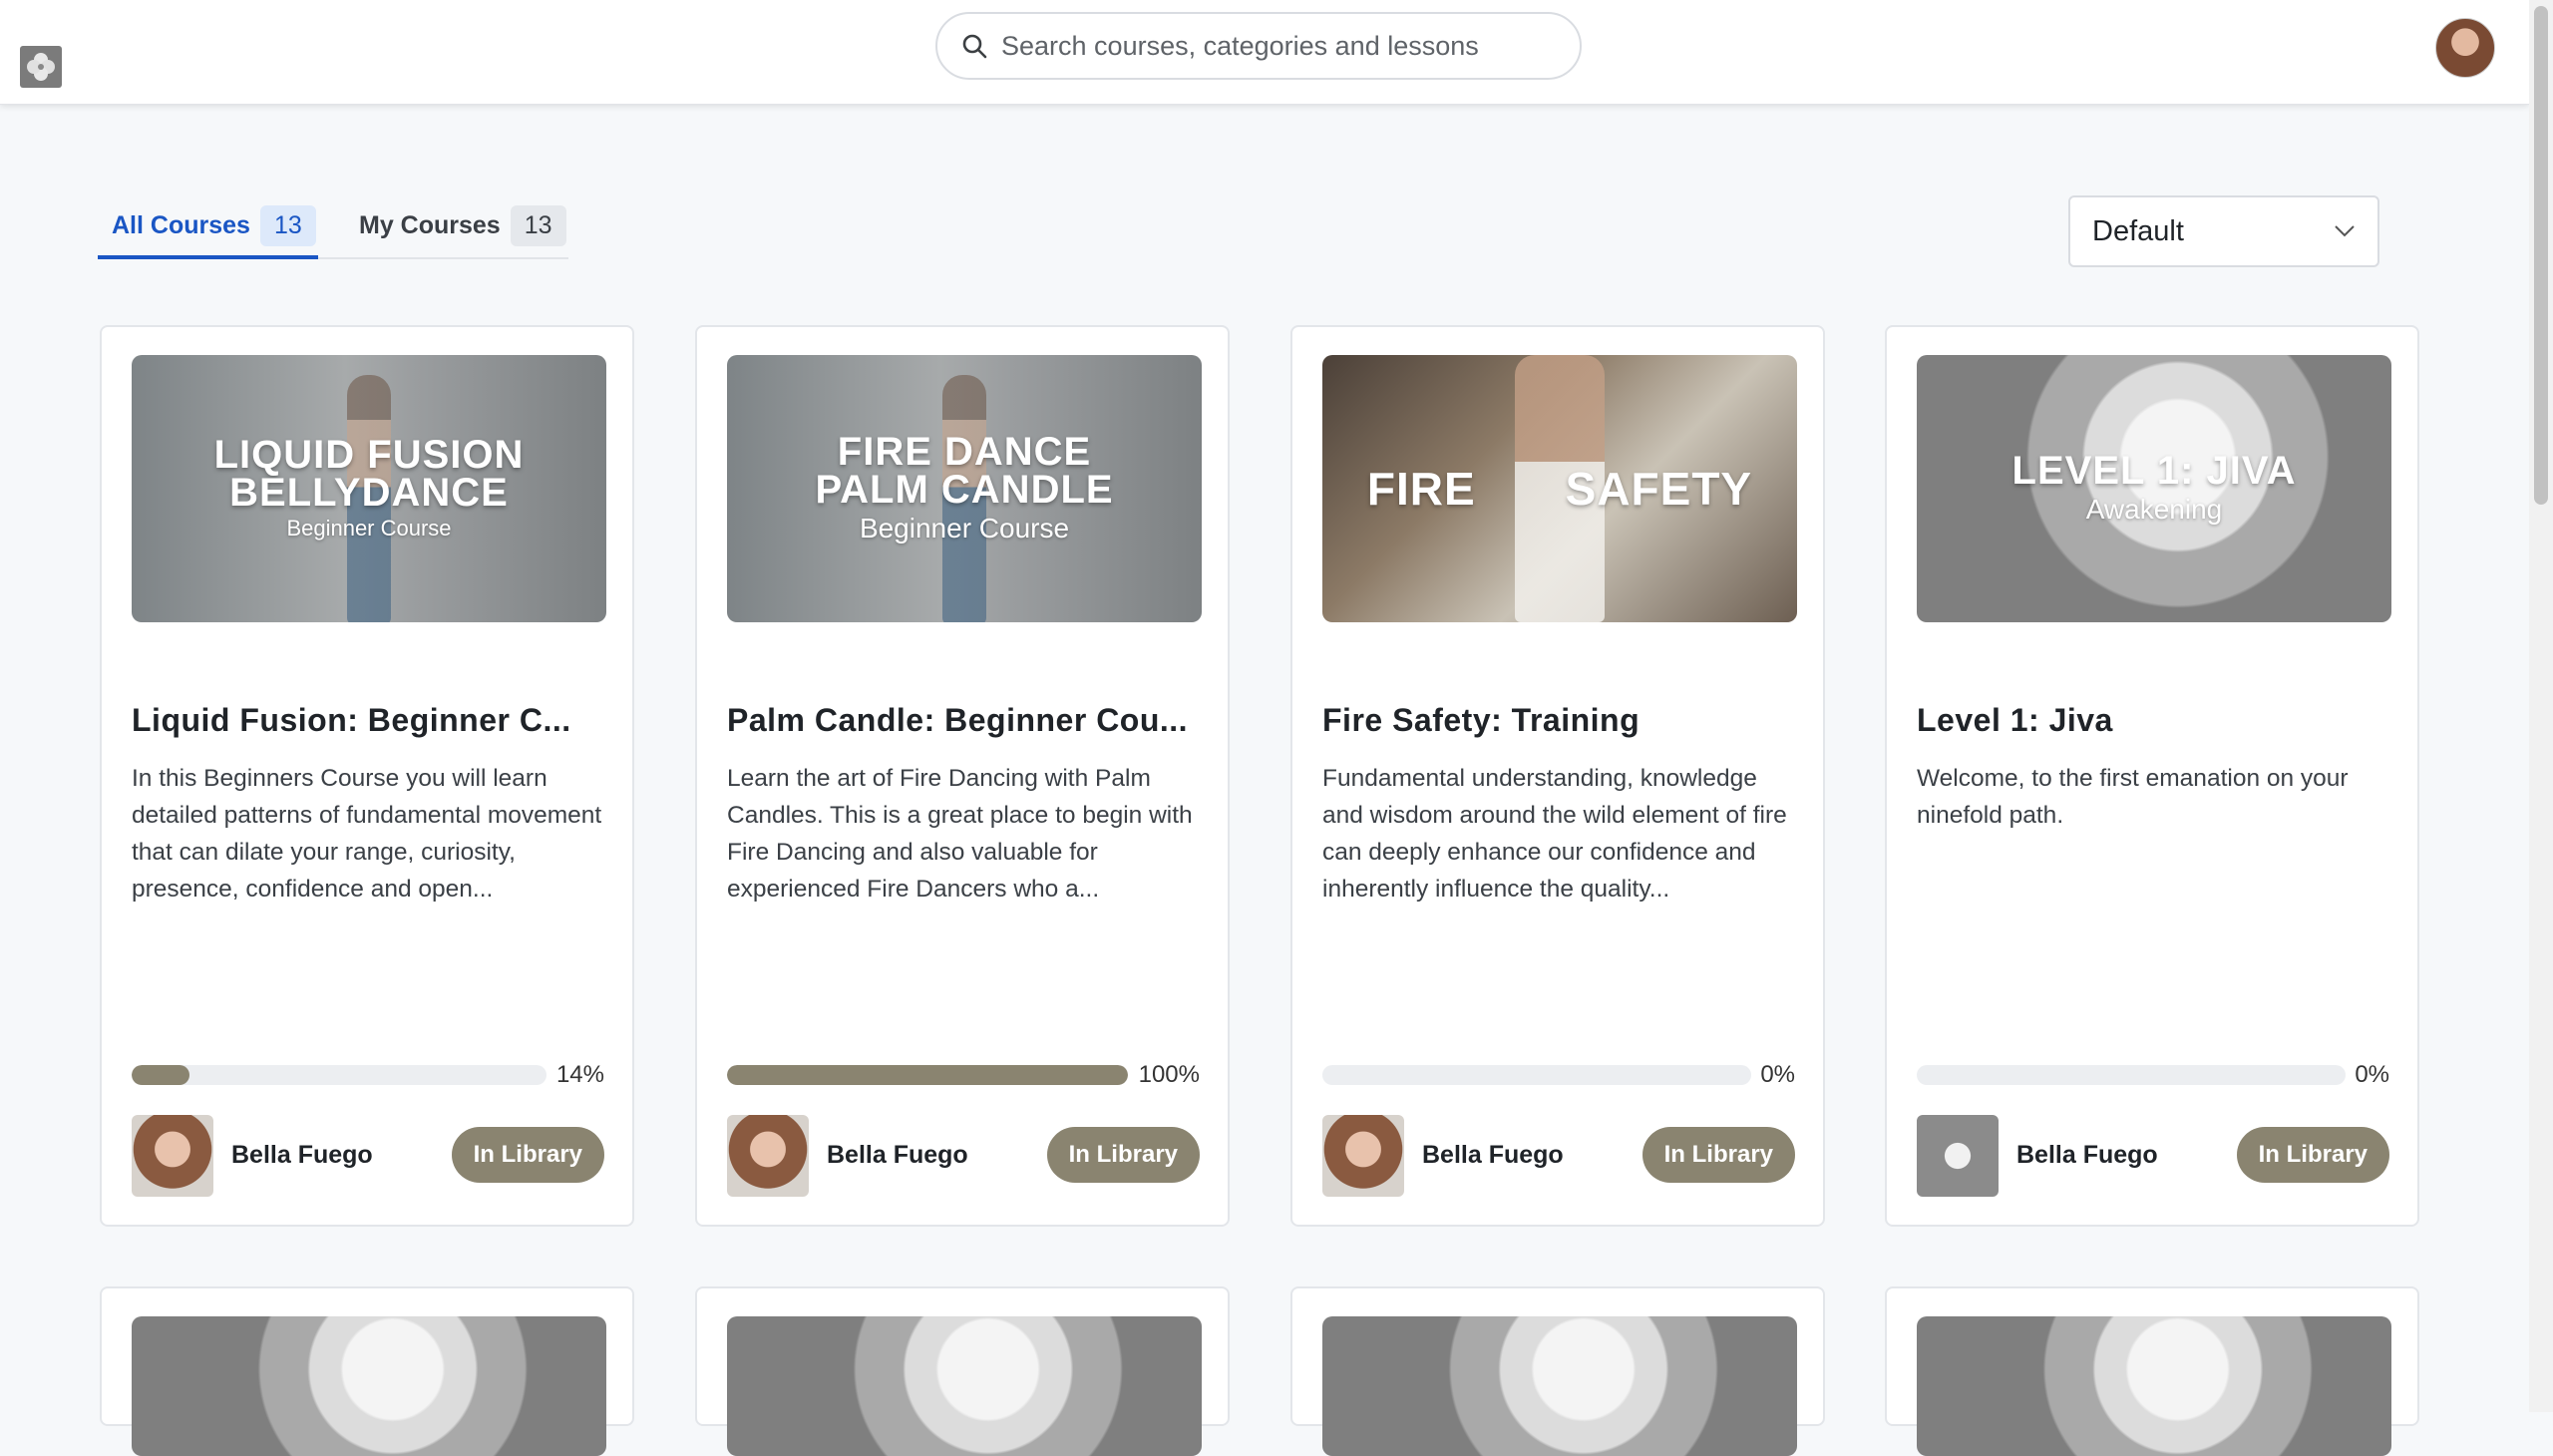 The width and height of the screenshot is (2553, 1456). Describe the element at coordinates (369, 455) in the screenshot. I see `thumb-title-line-1: LIQUID FUSION` at that location.